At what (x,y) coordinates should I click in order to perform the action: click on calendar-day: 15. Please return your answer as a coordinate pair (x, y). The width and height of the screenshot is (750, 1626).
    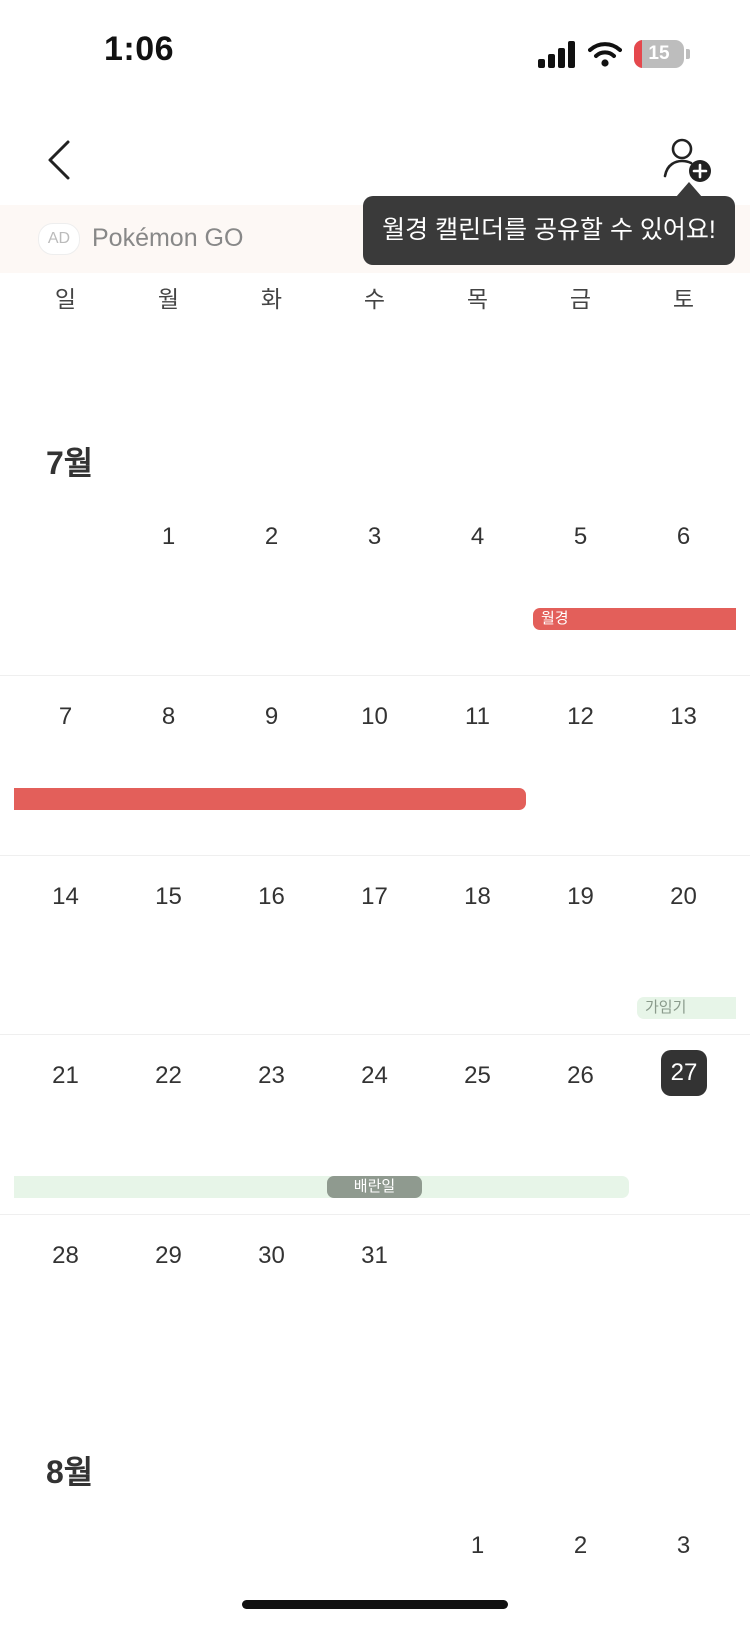
    Looking at the image, I should click on (168, 897).